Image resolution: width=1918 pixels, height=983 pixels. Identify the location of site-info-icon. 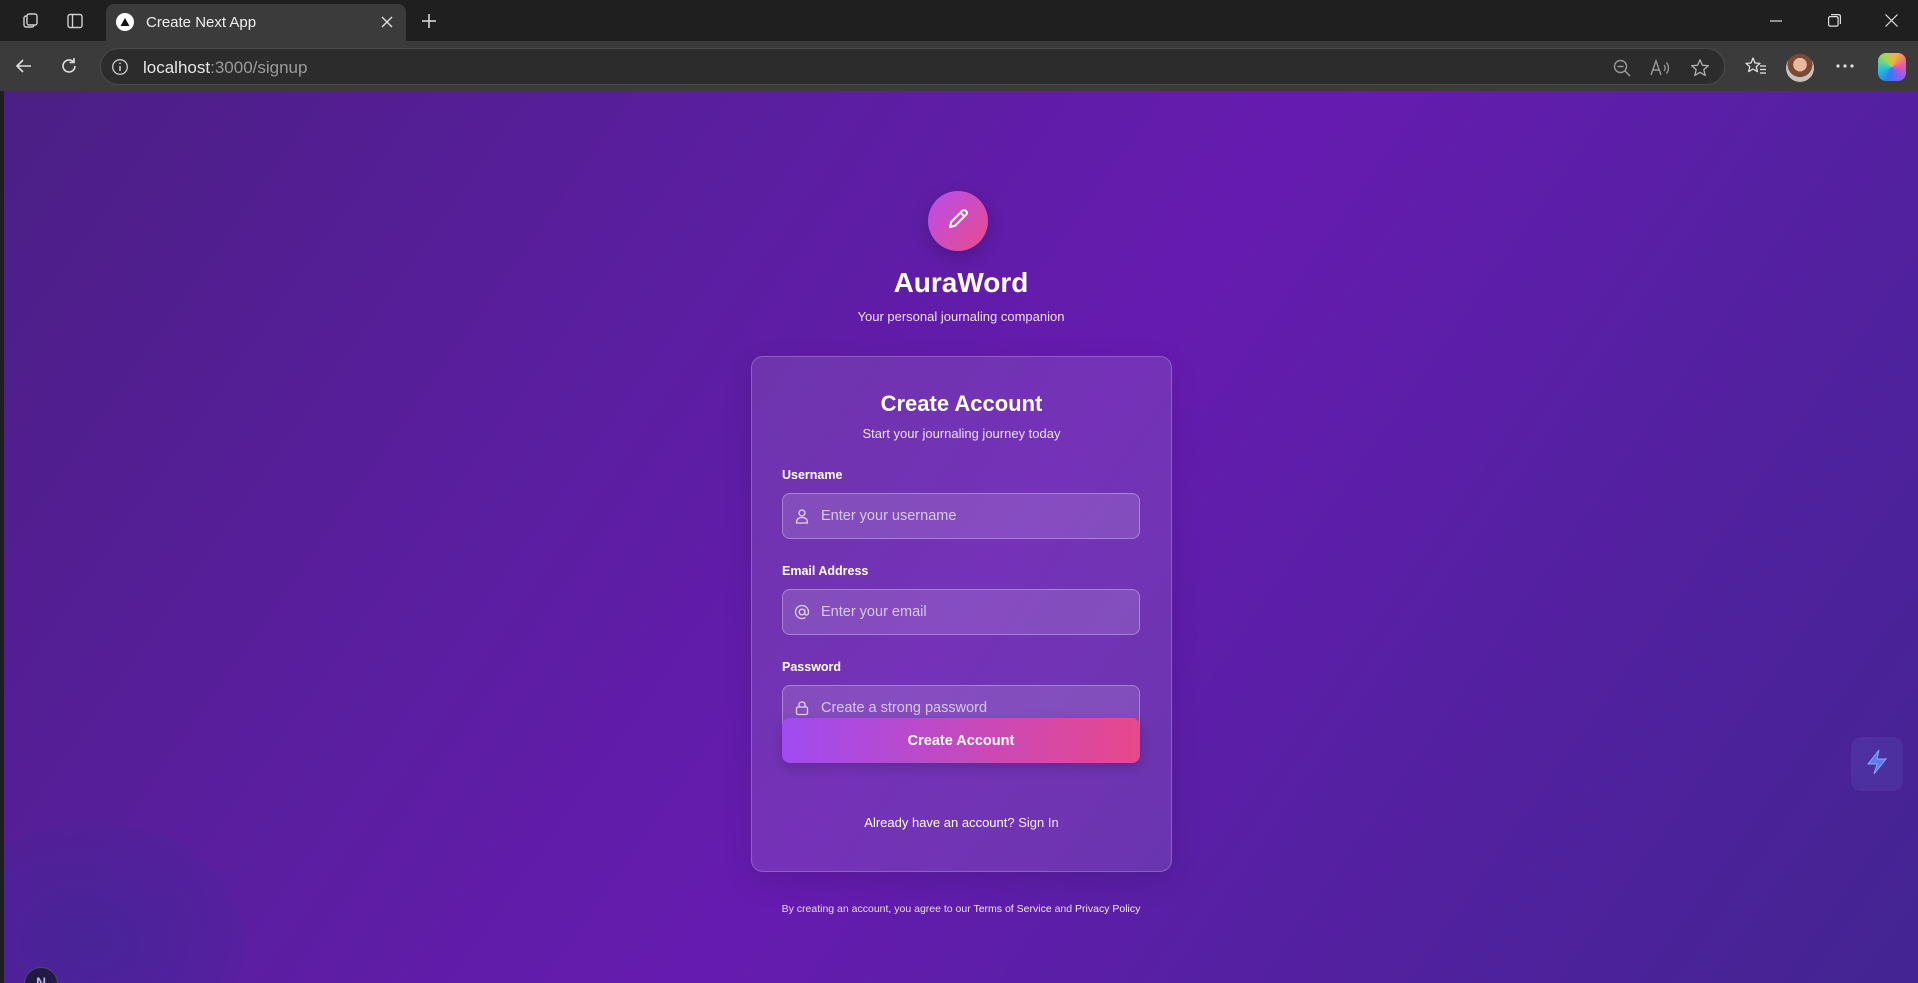
(120, 67).